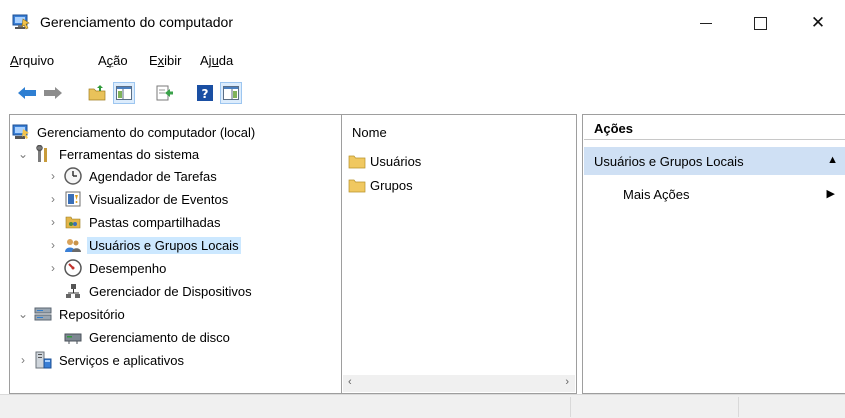 The width and height of the screenshot is (845, 418). What do you see at coordinates (113, 60) in the screenshot?
I see `menu-acao: Ação` at bounding box center [113, 60].